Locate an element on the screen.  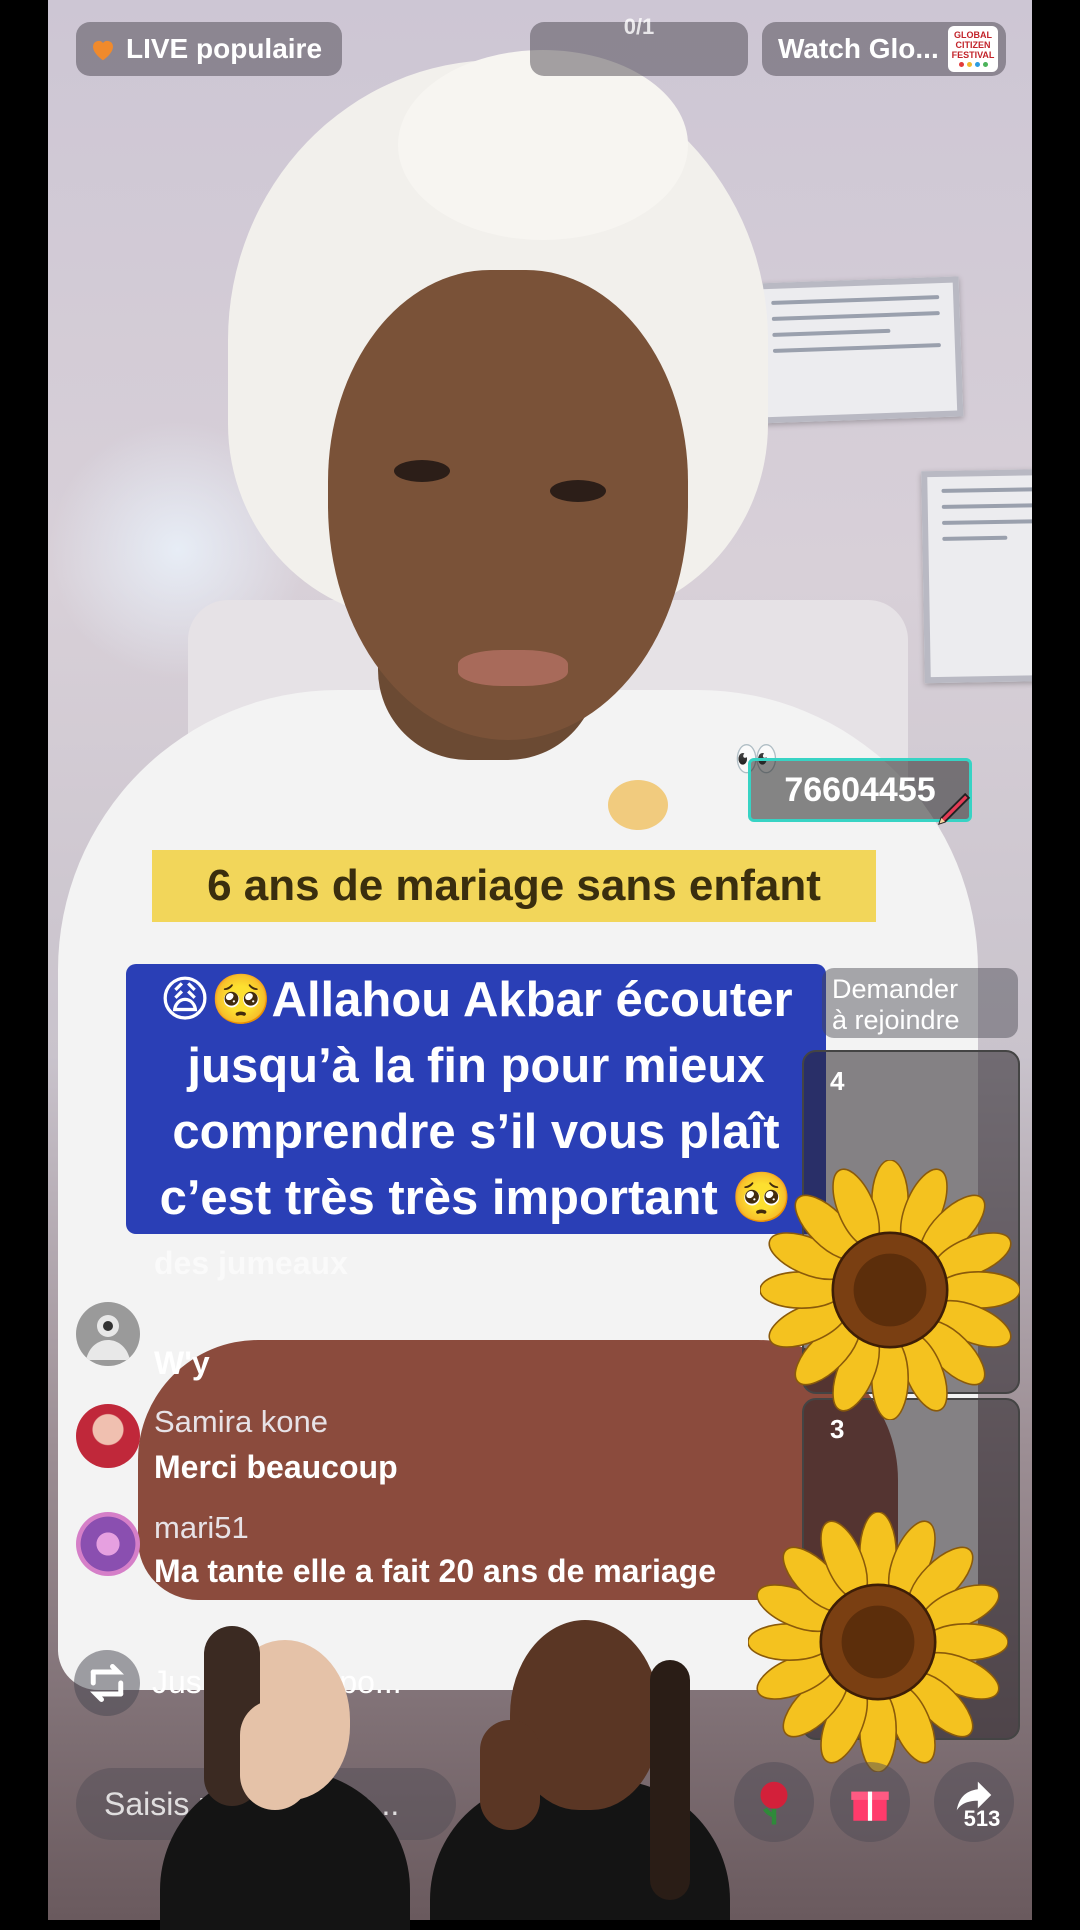
ranking-pill: 0/1 is located at coordinates (639, 45).